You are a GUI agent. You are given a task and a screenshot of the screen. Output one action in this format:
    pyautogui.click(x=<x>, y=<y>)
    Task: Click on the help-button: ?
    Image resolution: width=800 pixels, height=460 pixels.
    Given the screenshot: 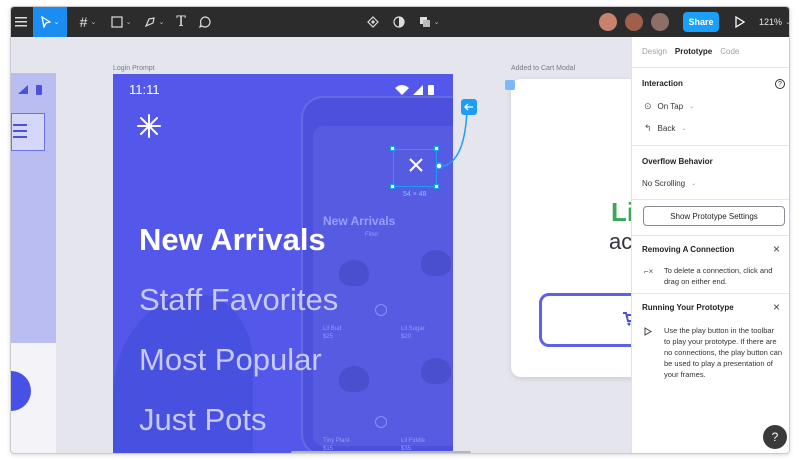 What is the action you would take?
    pyautogui.click(x=775, y=437)
    